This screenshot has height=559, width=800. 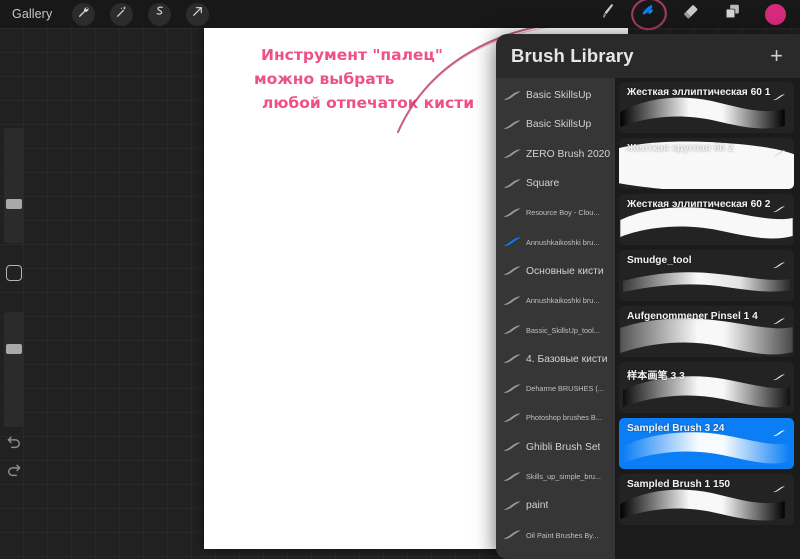 I want to click on adjustments-wand-button, so click(x=122, y=14).